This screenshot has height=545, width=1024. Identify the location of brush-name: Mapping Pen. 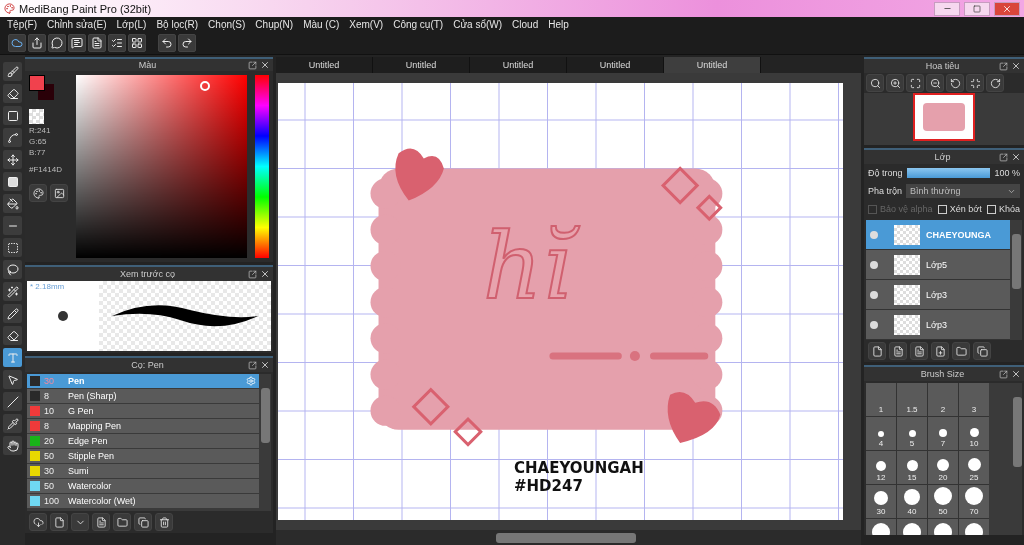
(95, 426).